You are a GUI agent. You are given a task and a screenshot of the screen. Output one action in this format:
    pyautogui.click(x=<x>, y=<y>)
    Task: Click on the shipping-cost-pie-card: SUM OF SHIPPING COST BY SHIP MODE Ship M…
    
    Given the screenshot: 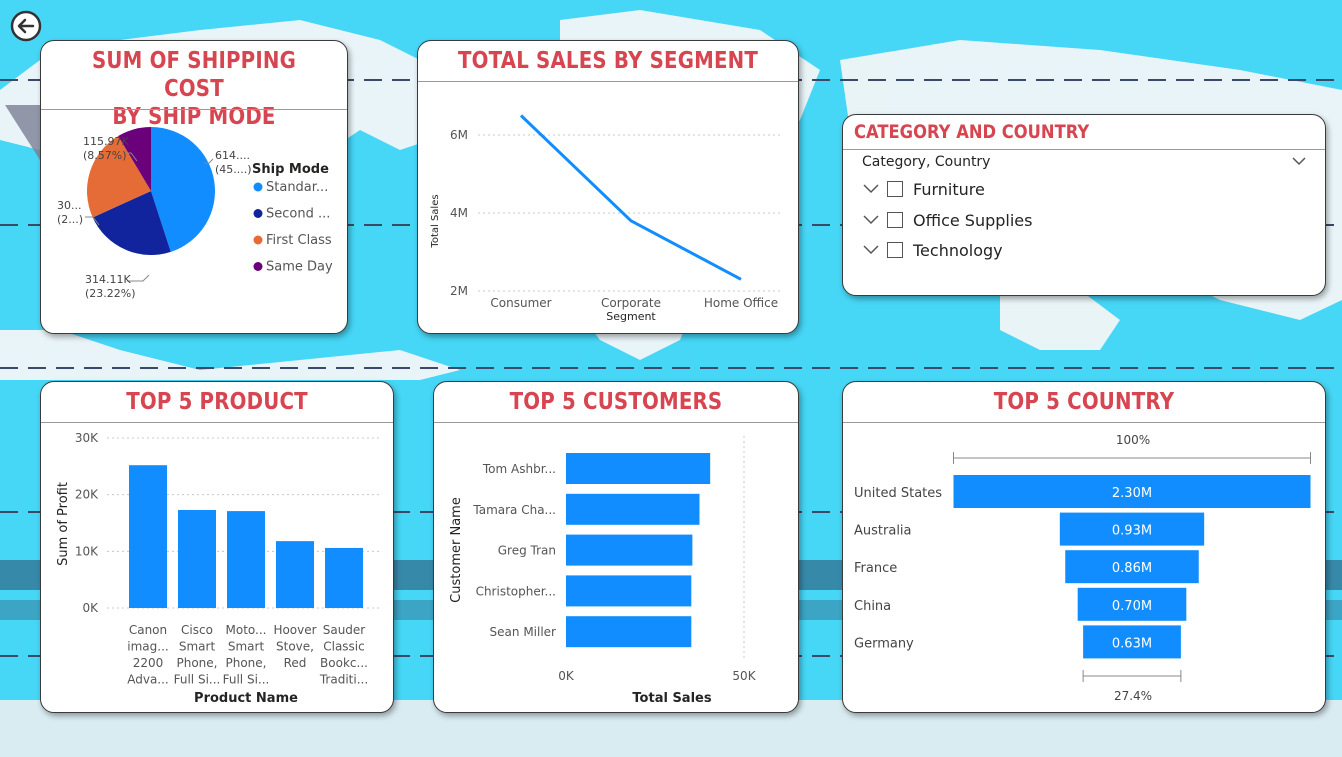 What is the action you would take?
    pyautogui.click(x=194, y=187)
    